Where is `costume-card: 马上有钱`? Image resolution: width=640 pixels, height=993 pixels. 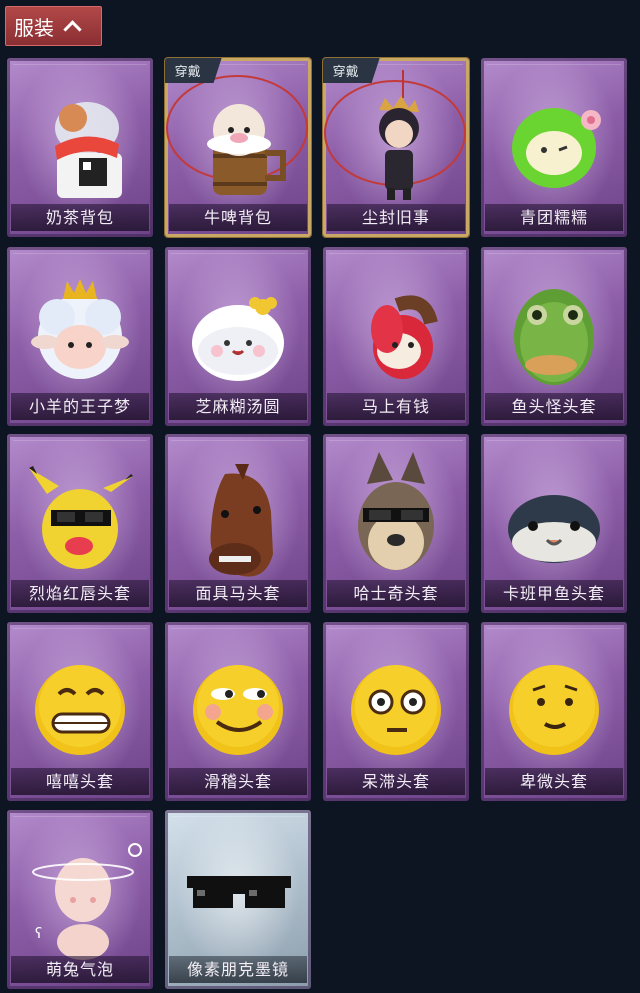 costume-card: 马上有钱 is located at coordinates (396, 336).